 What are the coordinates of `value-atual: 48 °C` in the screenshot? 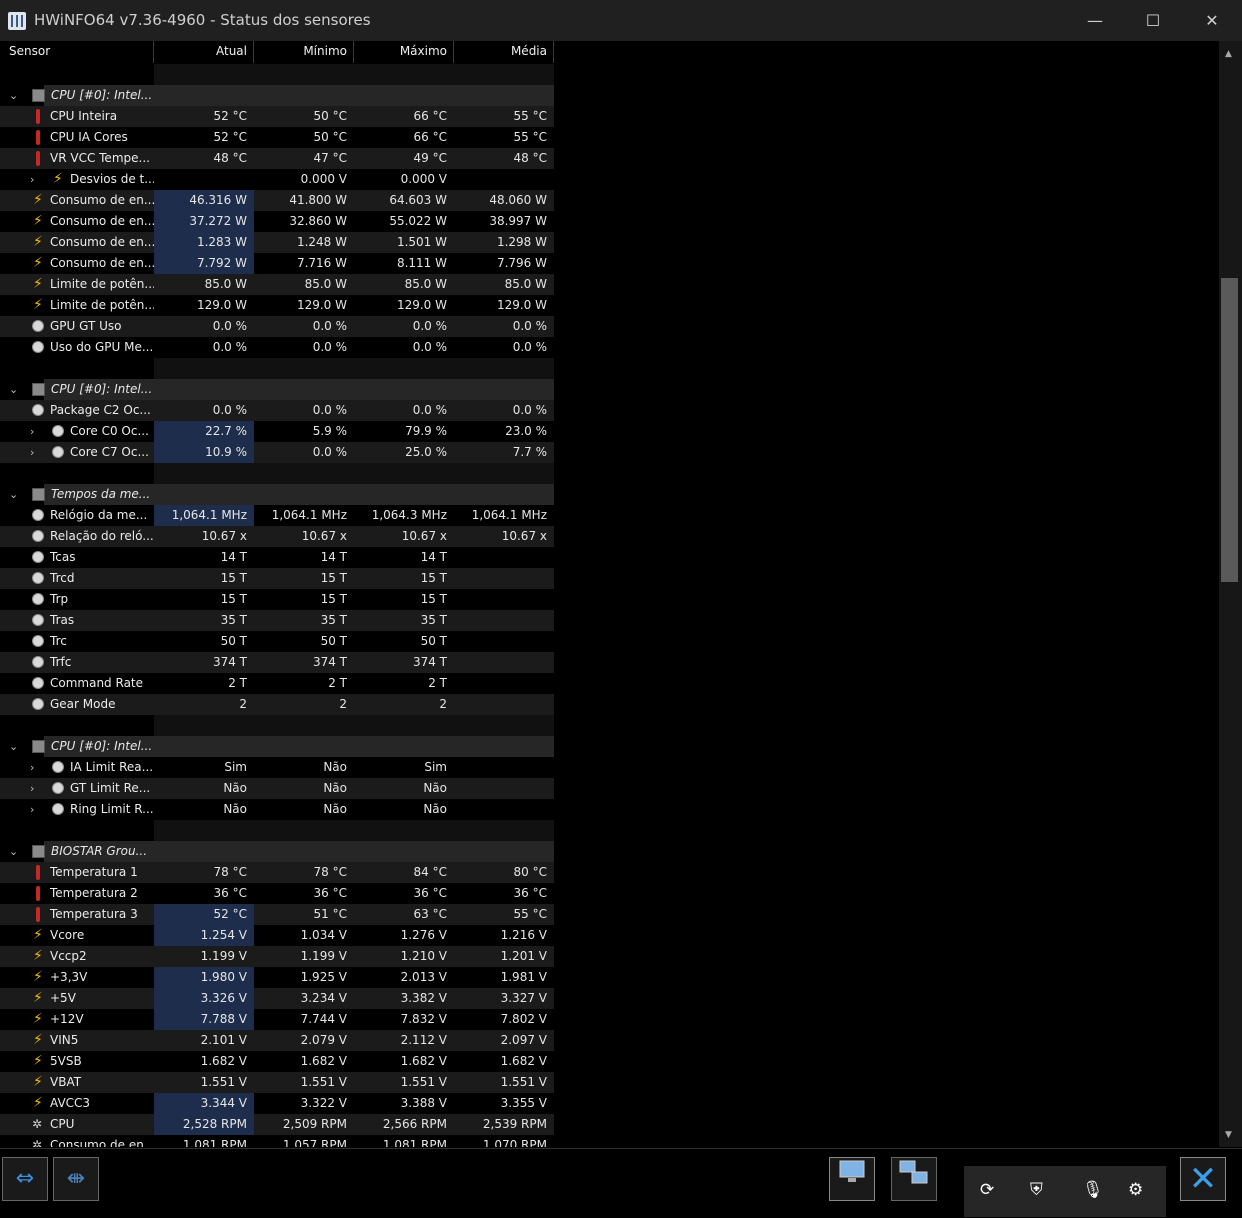 It's located at (204, 158).